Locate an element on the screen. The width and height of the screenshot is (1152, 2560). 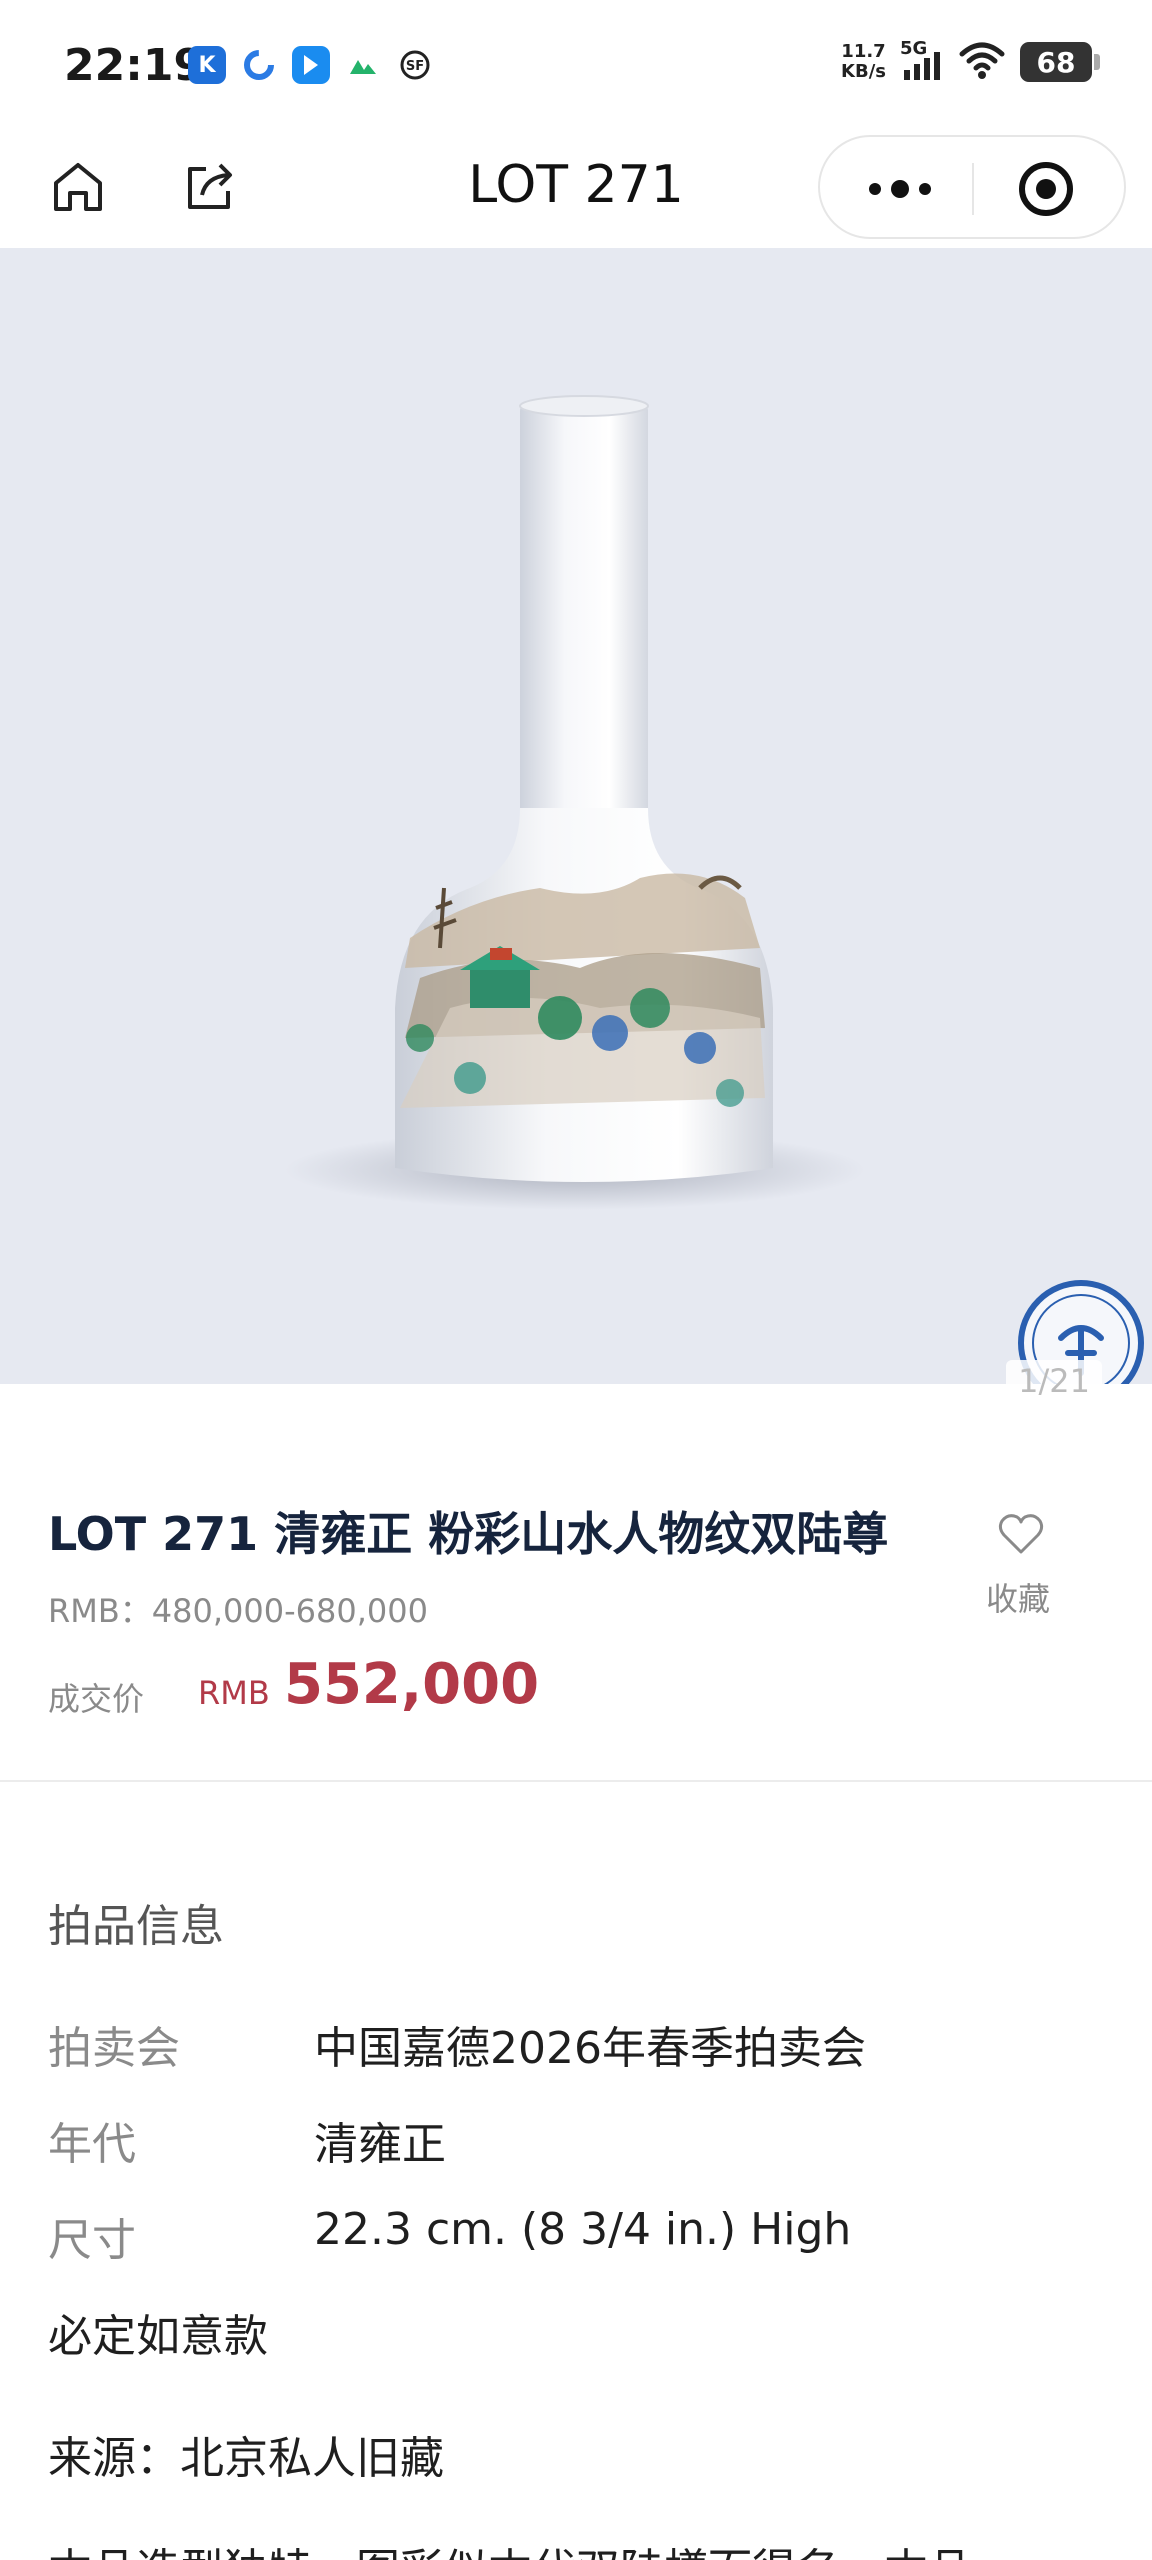
capsule-divider is located at coordinates (973, 189).